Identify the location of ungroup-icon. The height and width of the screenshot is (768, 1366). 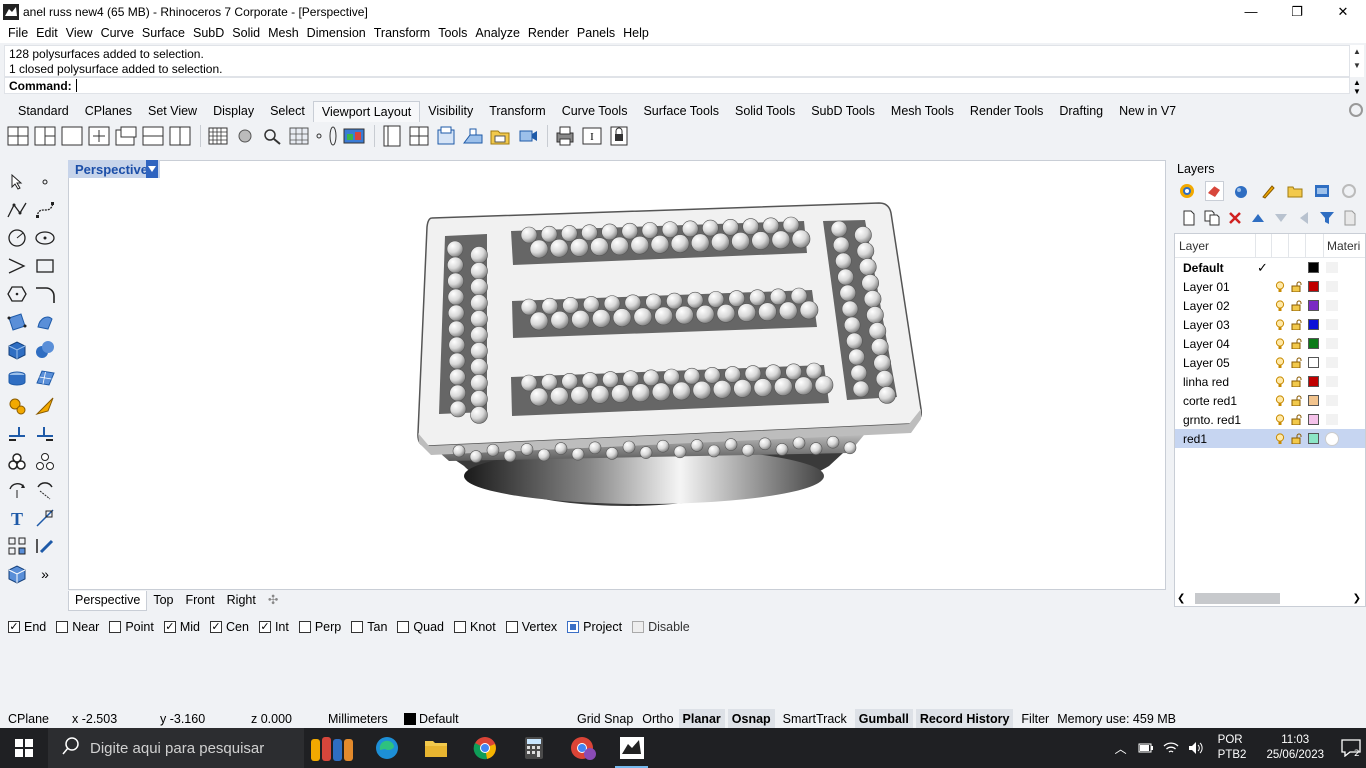
(45, 462).